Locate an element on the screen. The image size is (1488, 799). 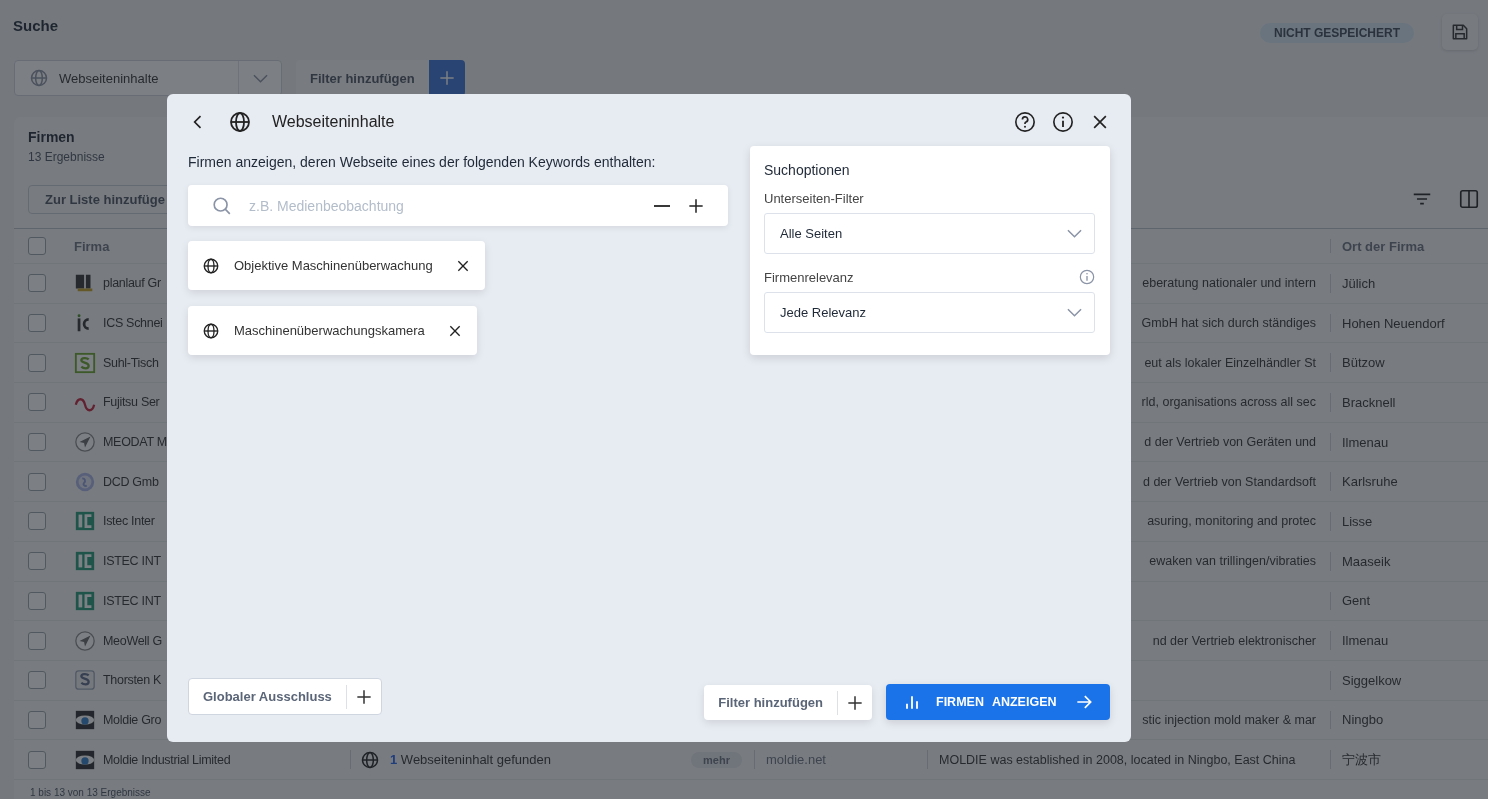
search-field: z.B. Medienbeobachtung is located at coordinates (458, 205).